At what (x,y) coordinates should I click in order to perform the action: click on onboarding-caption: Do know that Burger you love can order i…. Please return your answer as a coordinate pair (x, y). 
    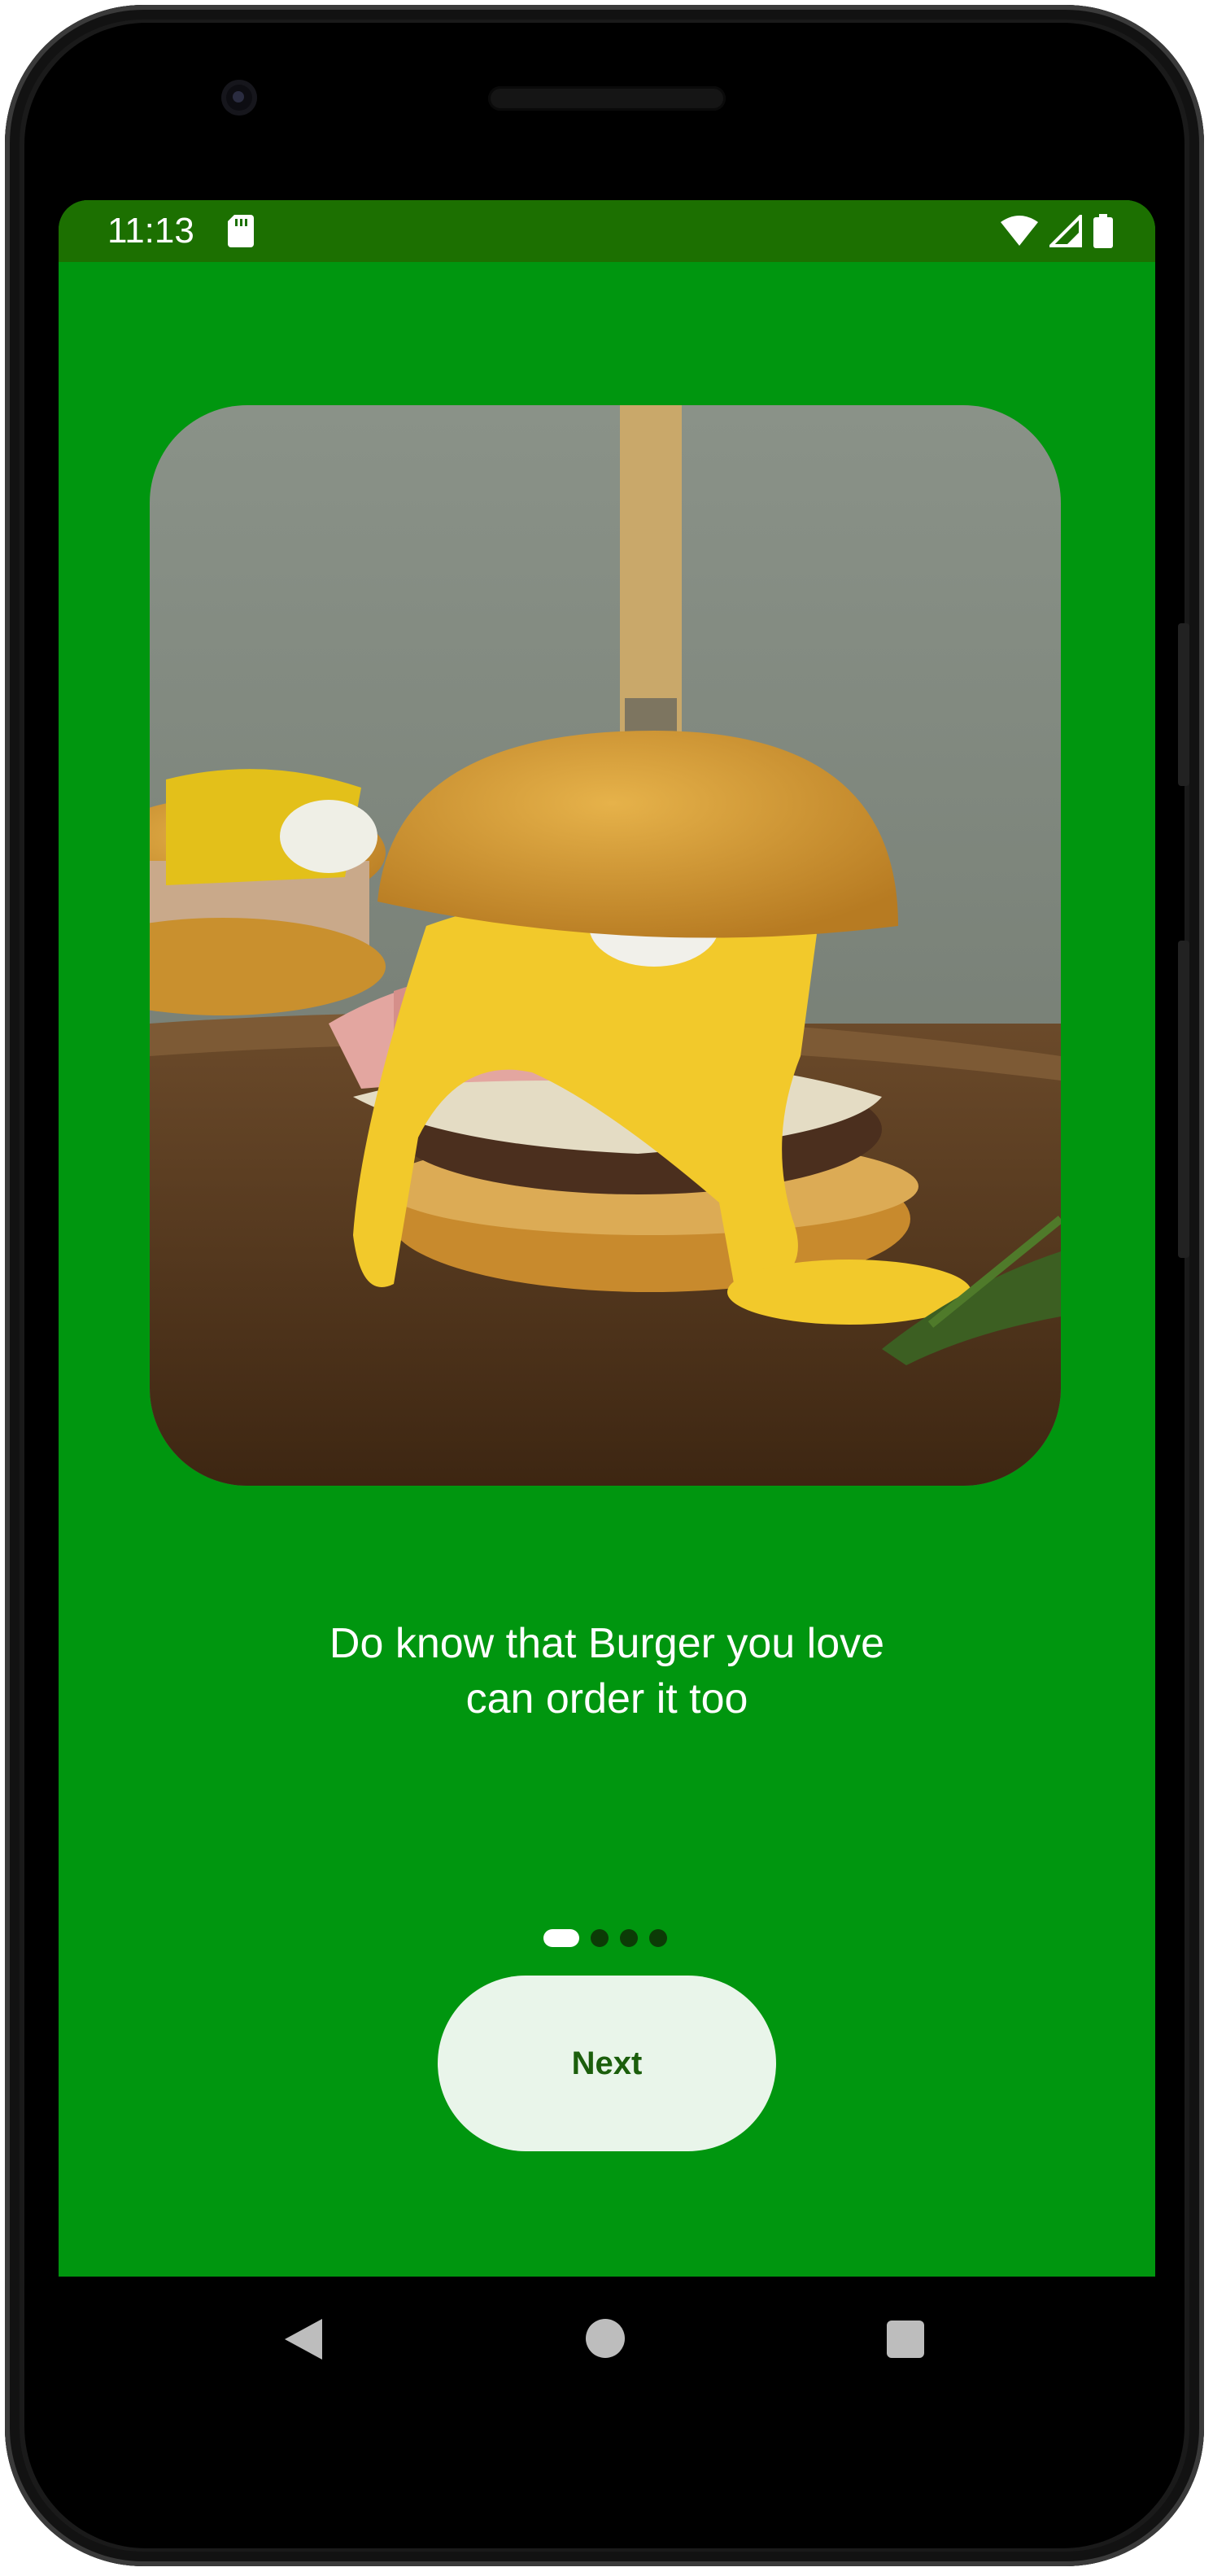
    Looking at the image, I should click on (607, 1671).